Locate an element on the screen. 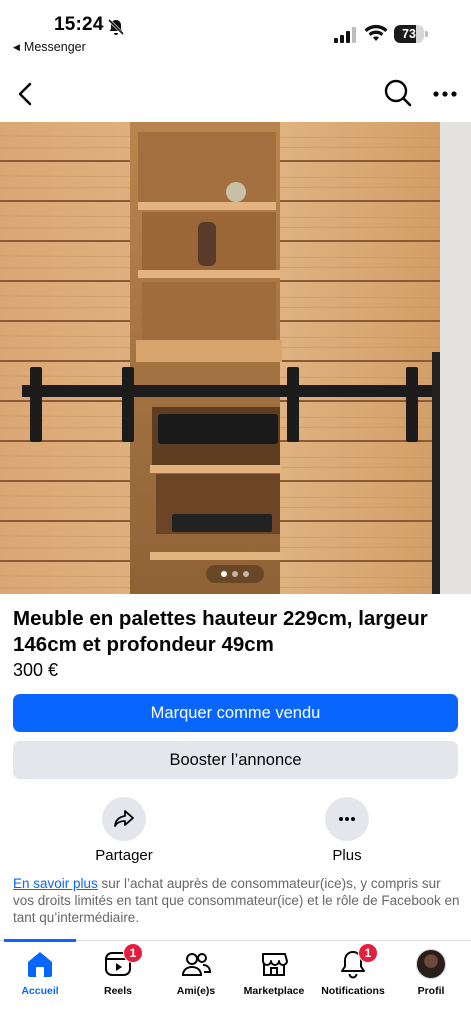  tab-home: Accueil is located at coordinates (40, 973).